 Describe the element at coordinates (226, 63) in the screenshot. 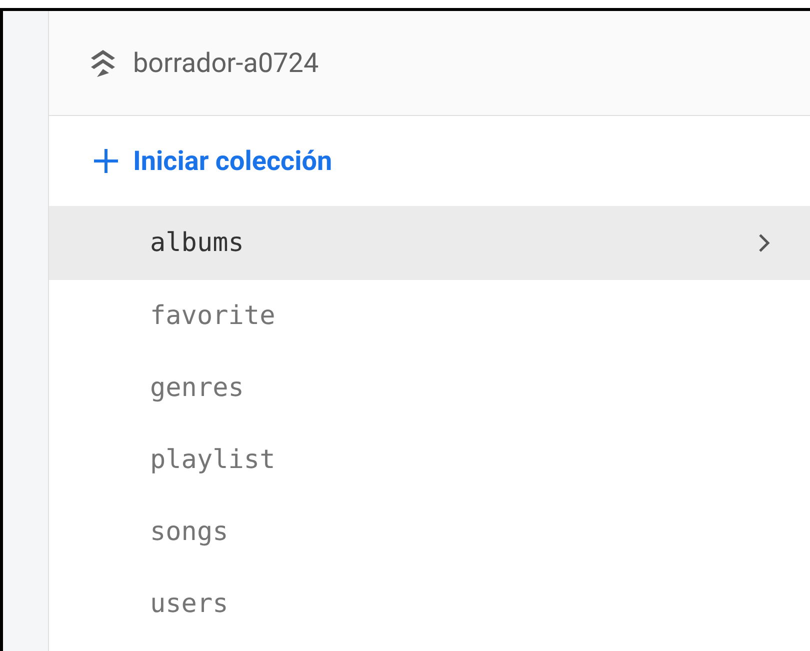

I see `project-name: borrador-a0724` at that location.